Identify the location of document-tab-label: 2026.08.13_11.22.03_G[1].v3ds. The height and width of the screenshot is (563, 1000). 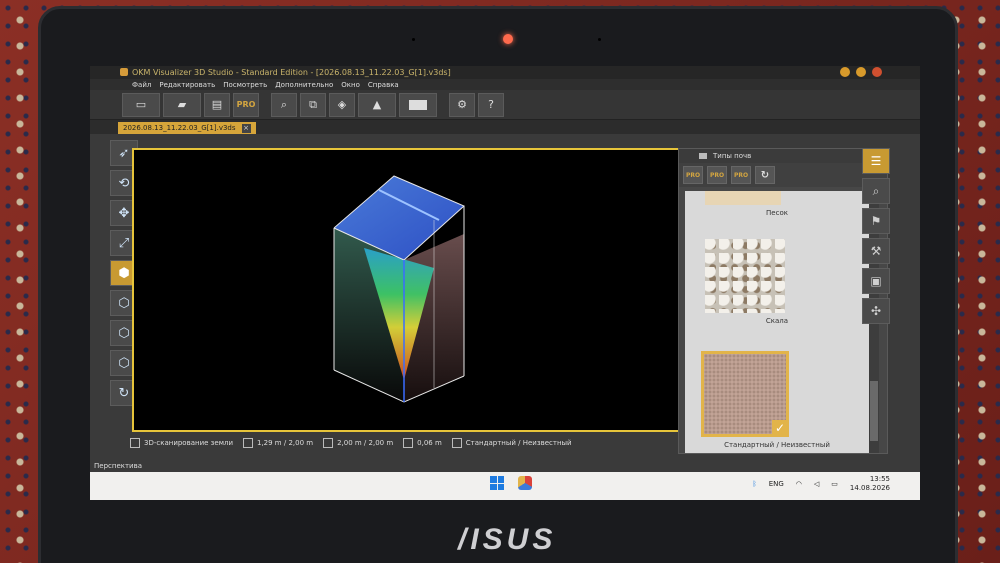
(179, 128).